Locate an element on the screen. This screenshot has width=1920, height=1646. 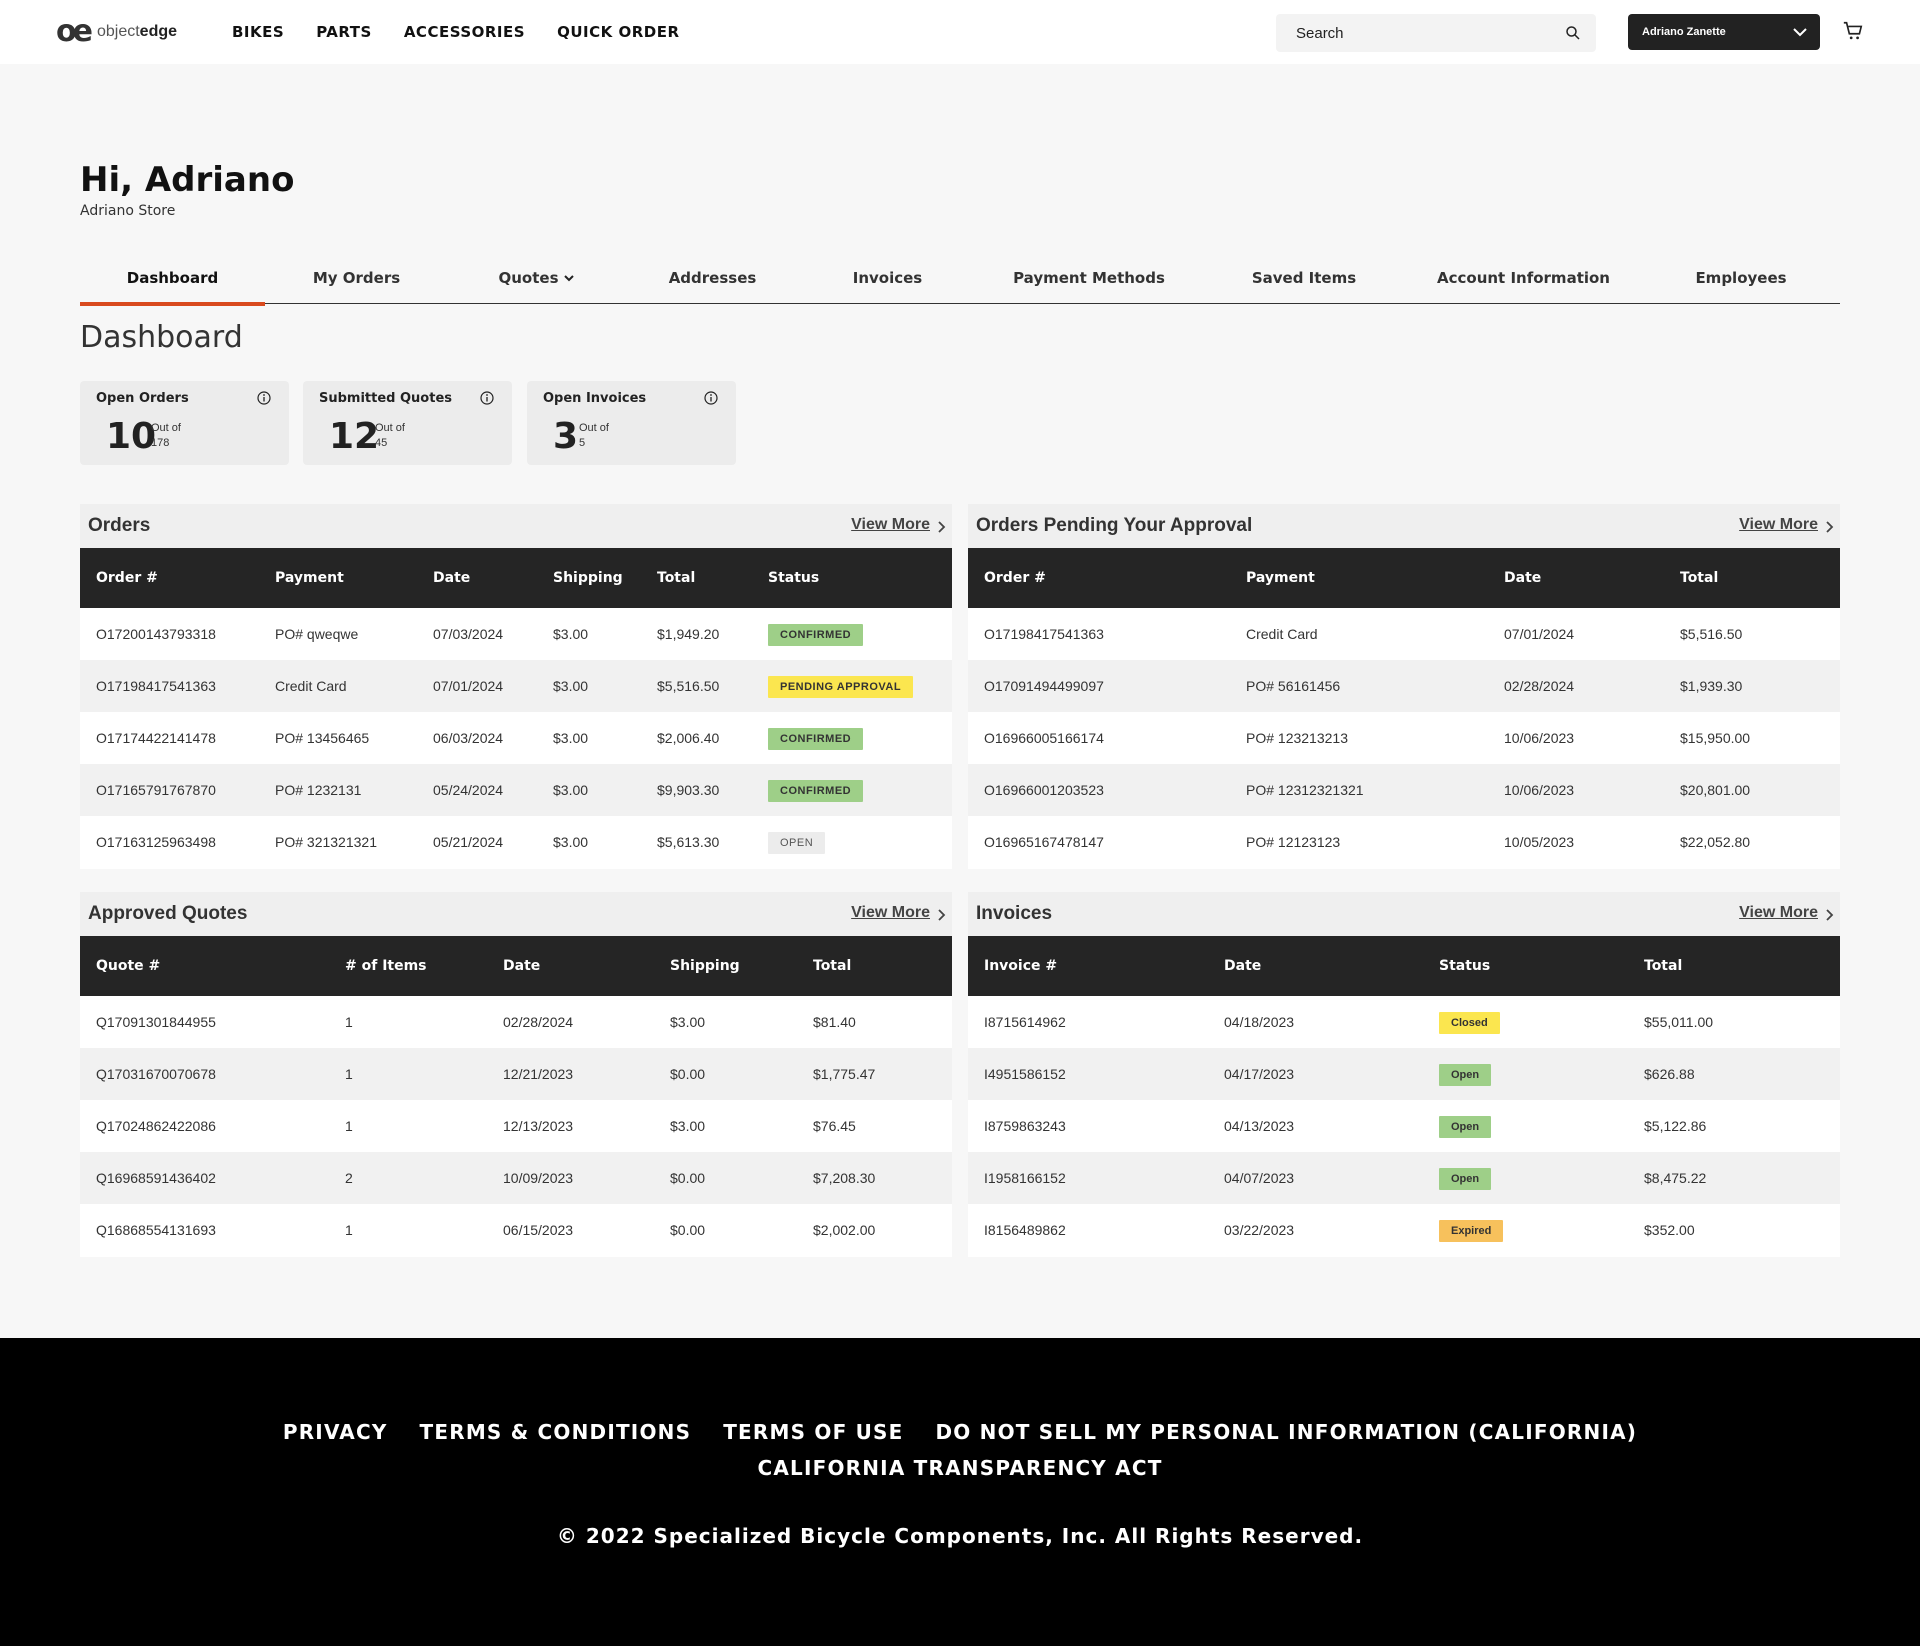
nav-bikes: BIKES is located at coordinates (258, 32).